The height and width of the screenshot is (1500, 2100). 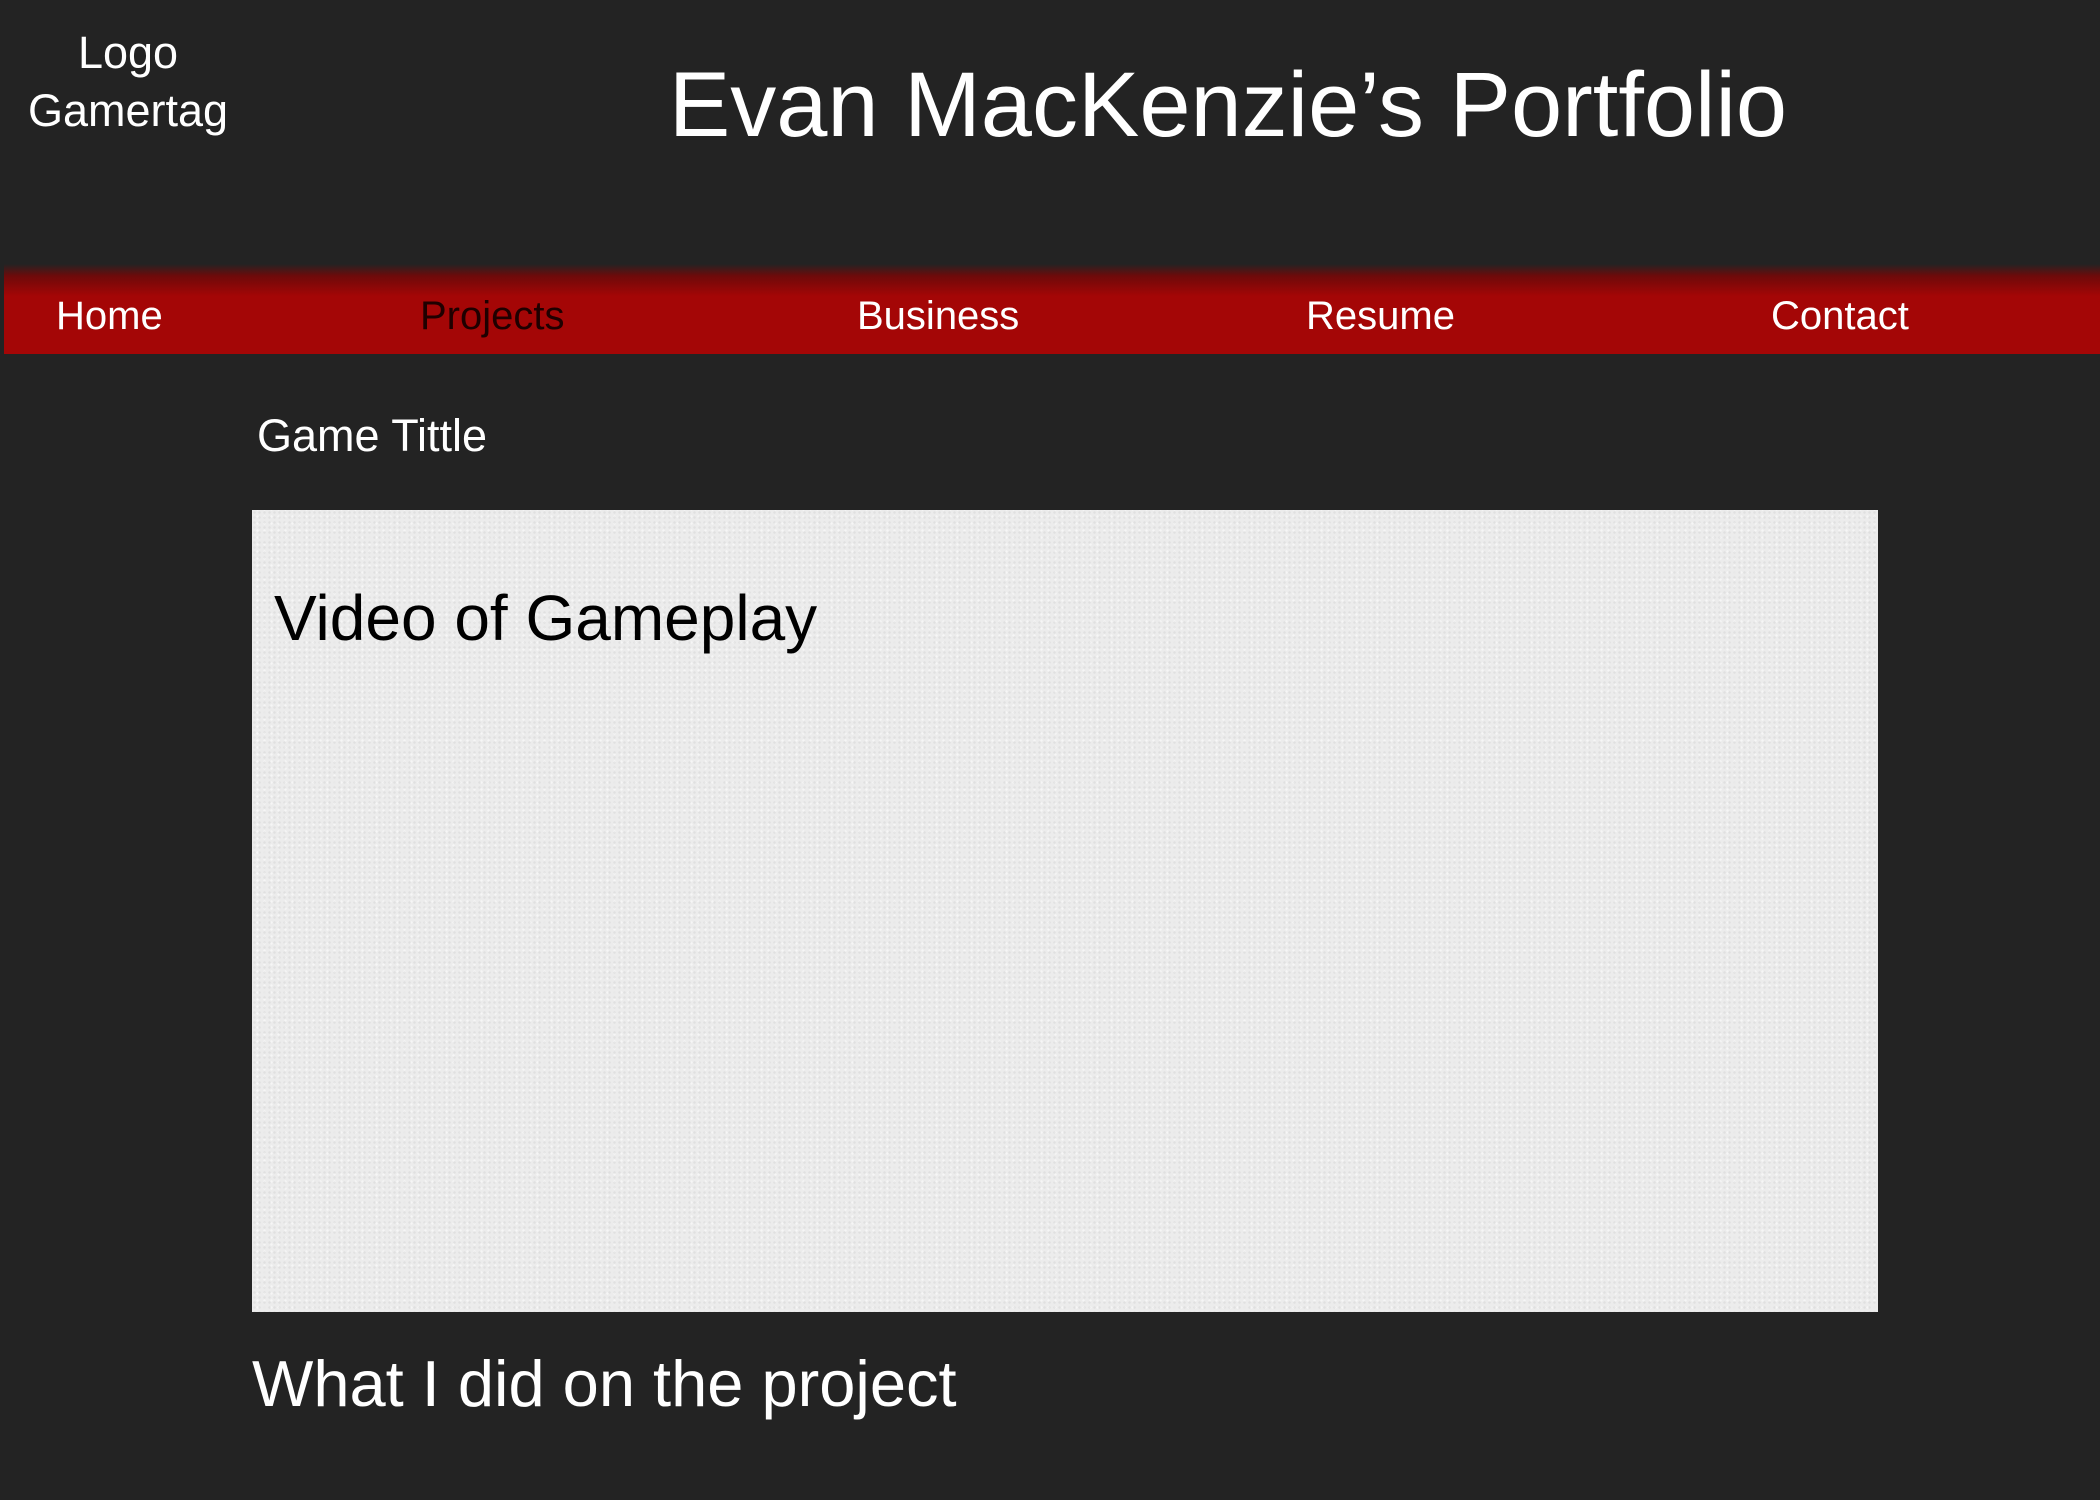 I want to click on nav-item-business: Business, so click(x=938, y=316).